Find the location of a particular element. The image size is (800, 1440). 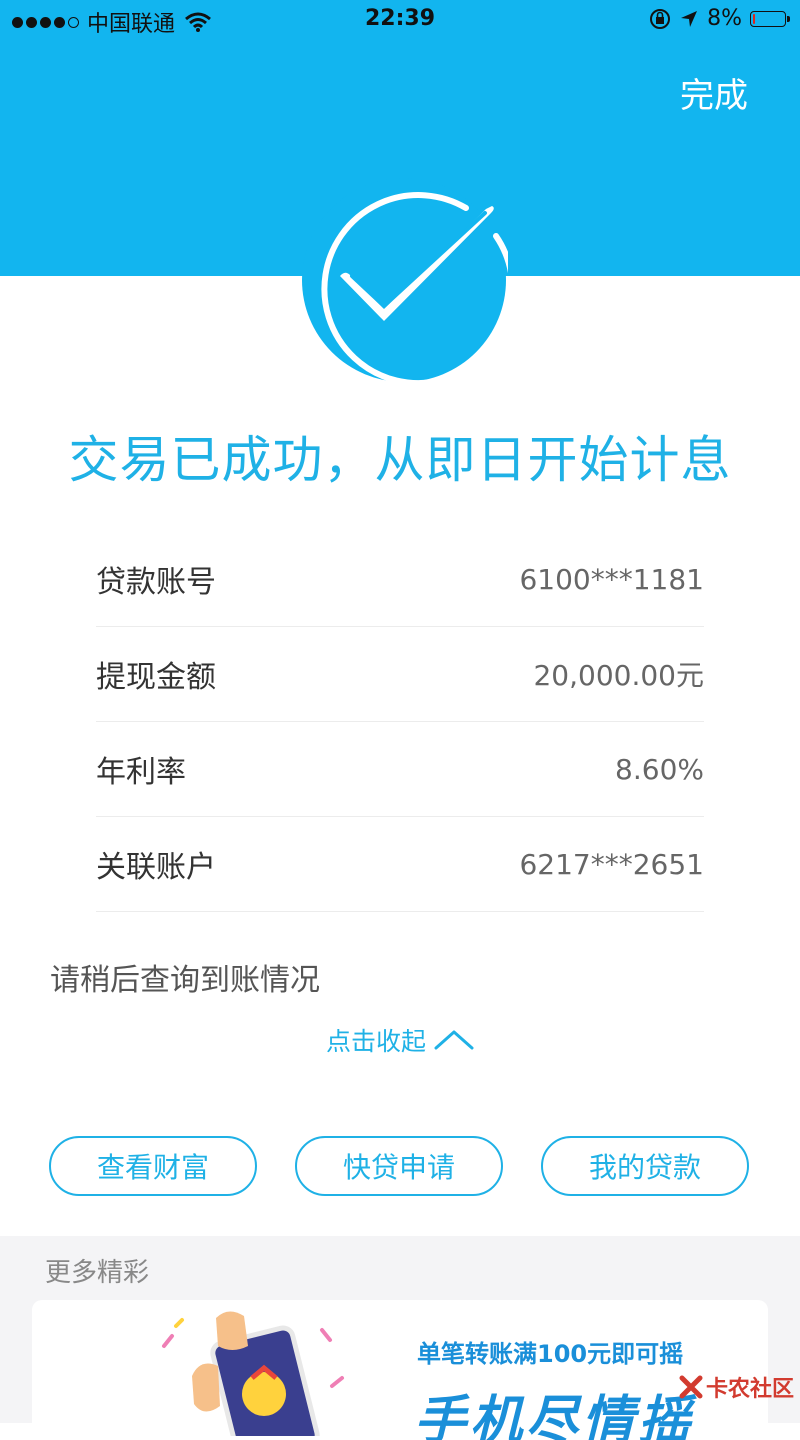

detail-label: 提现金额 is located at coordinates (156, 677).